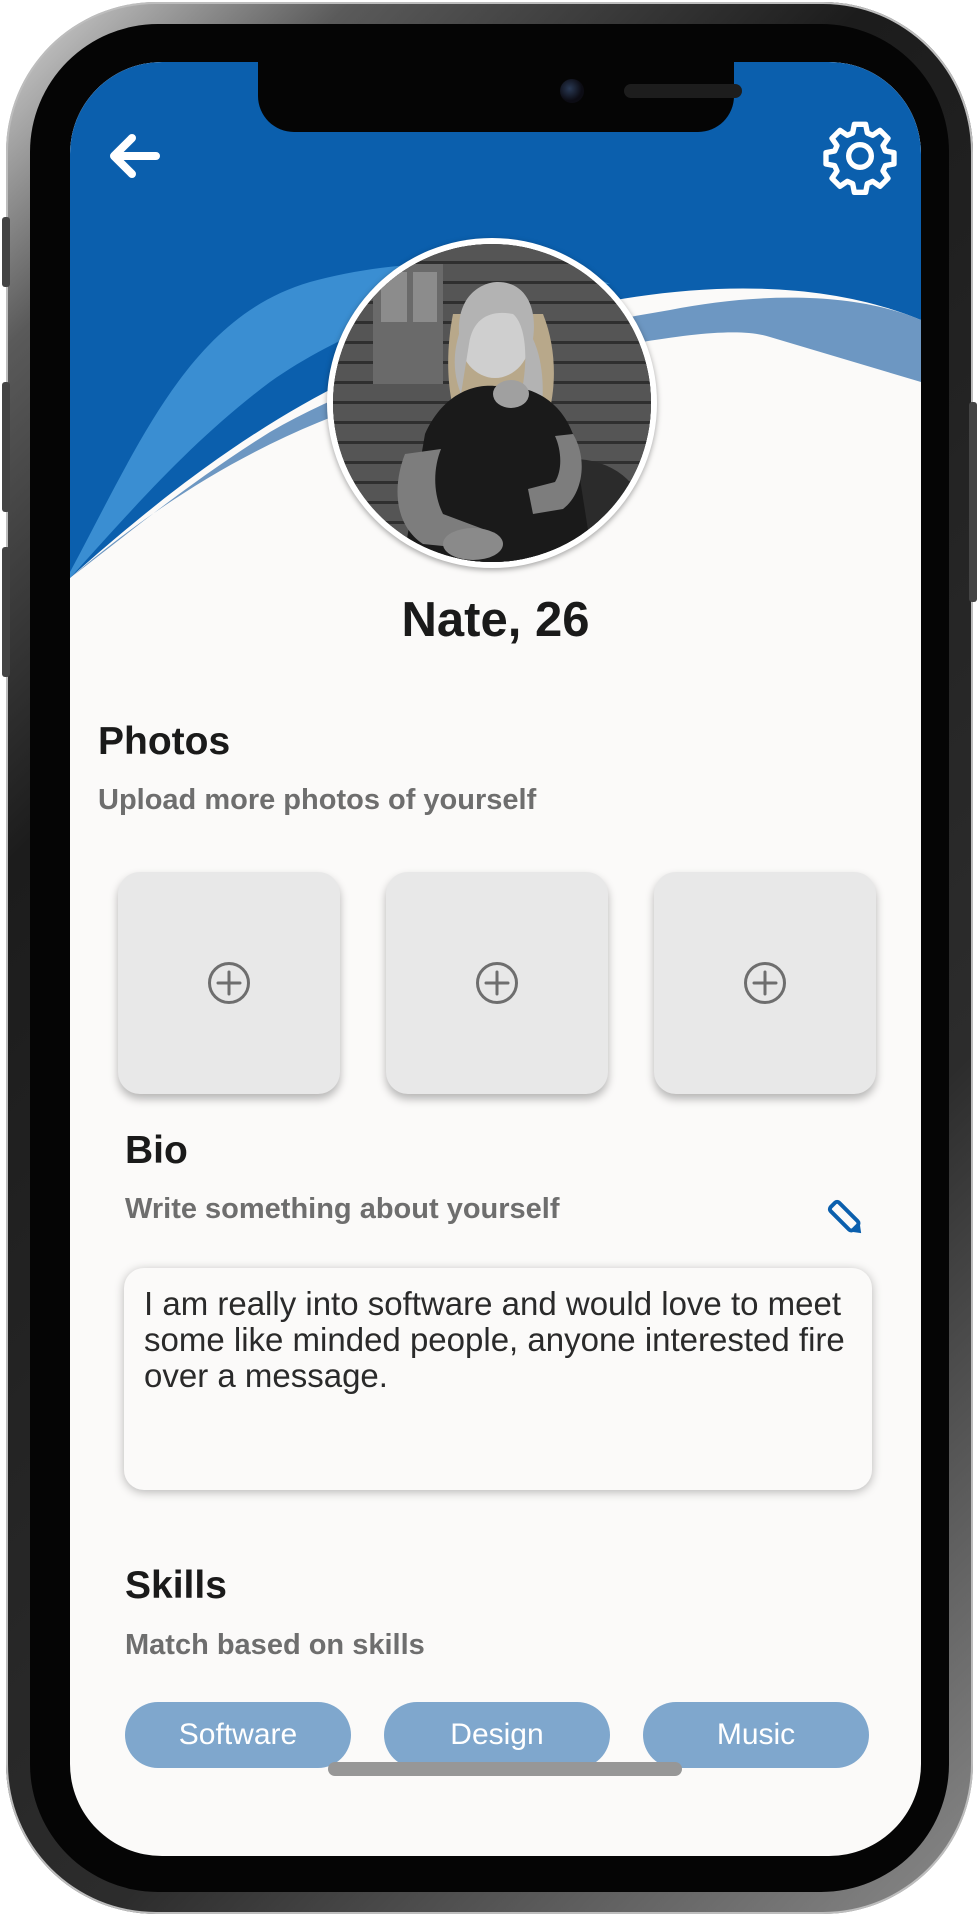 The width and height of the screenshot is (979, 1920). I want to click on phone-notch, so click(500, 97).